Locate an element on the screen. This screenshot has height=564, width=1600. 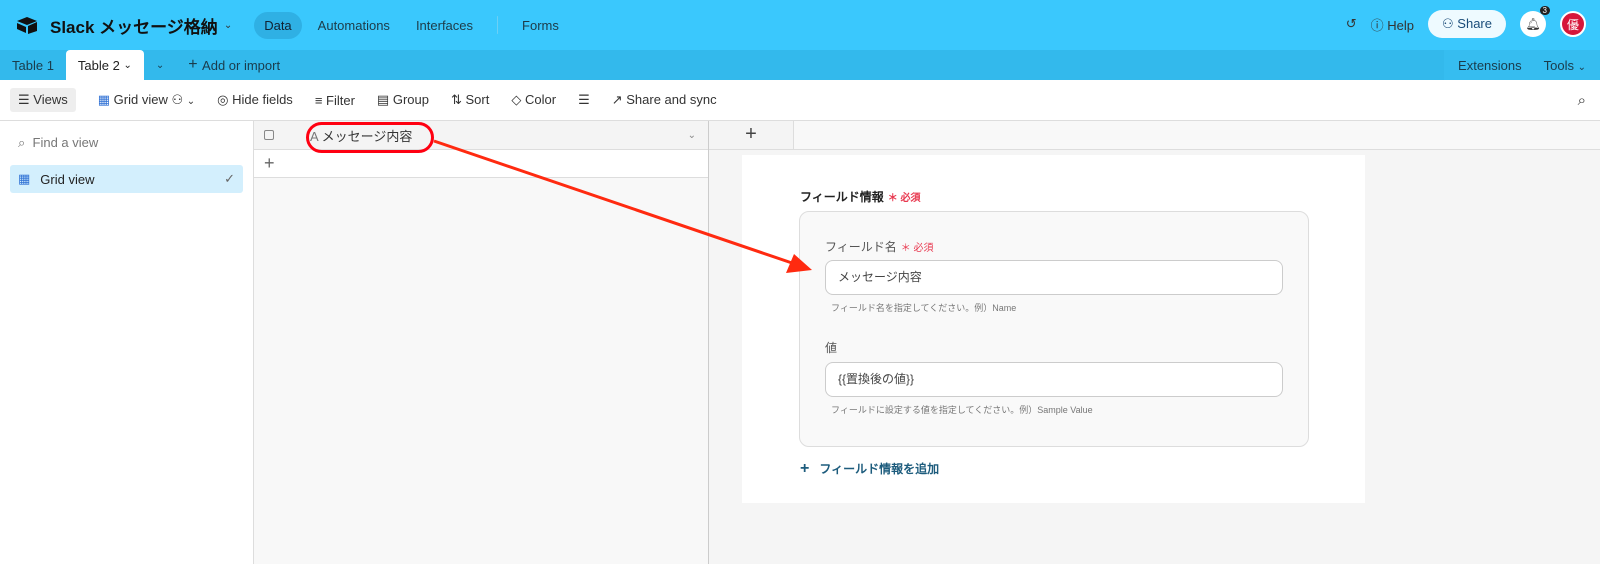
color-button: ◇ Color is located at coordinates (533, 100).